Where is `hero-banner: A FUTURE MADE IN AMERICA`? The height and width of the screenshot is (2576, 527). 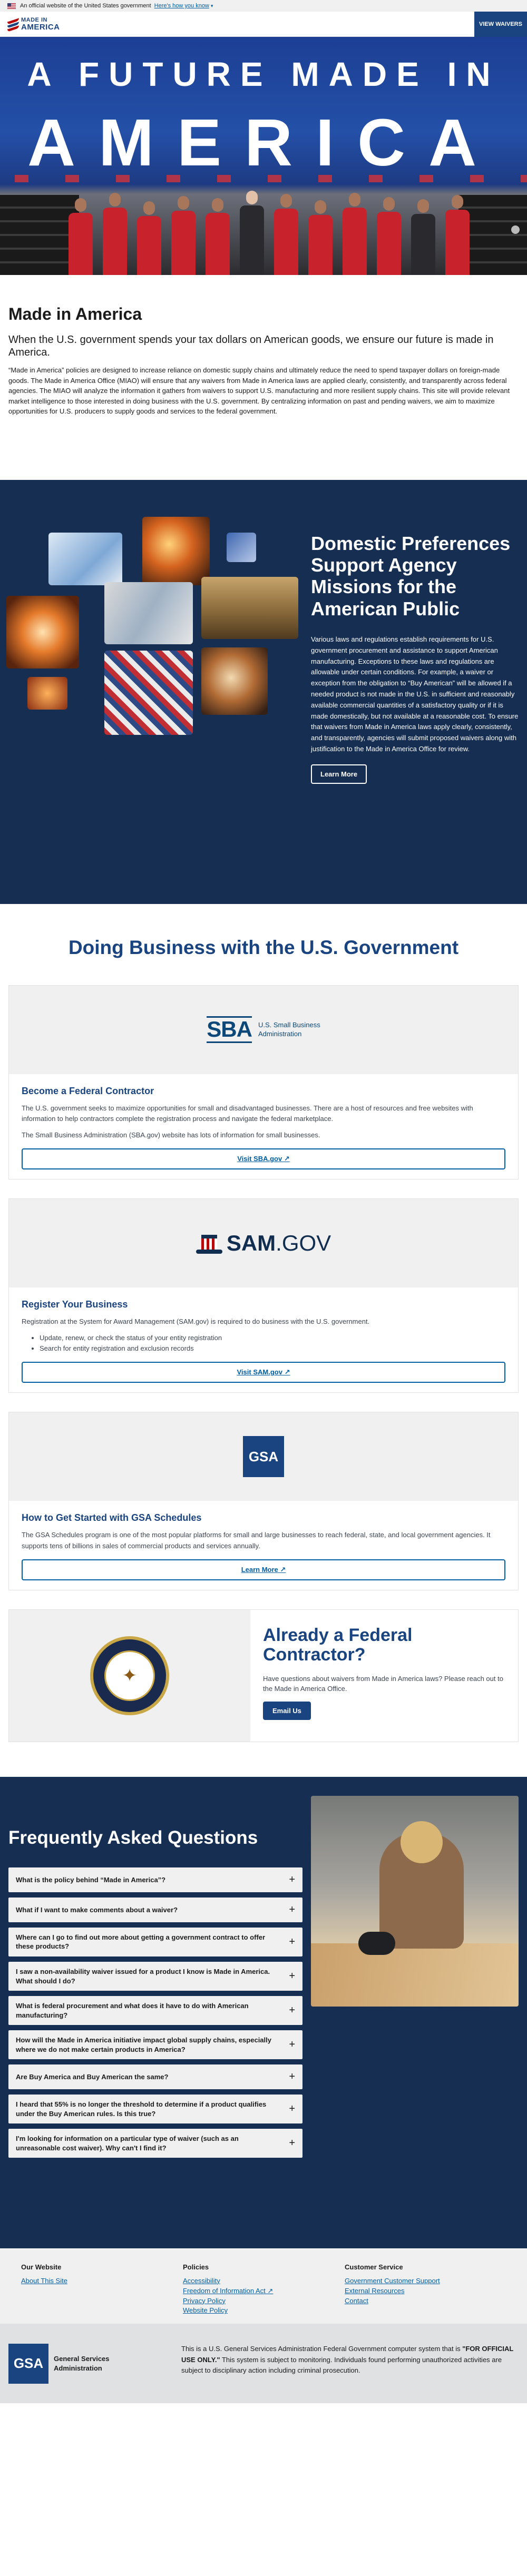 hero-banner: A FUTURE MADE IN AMERICA is located at coordinates (263, 156).